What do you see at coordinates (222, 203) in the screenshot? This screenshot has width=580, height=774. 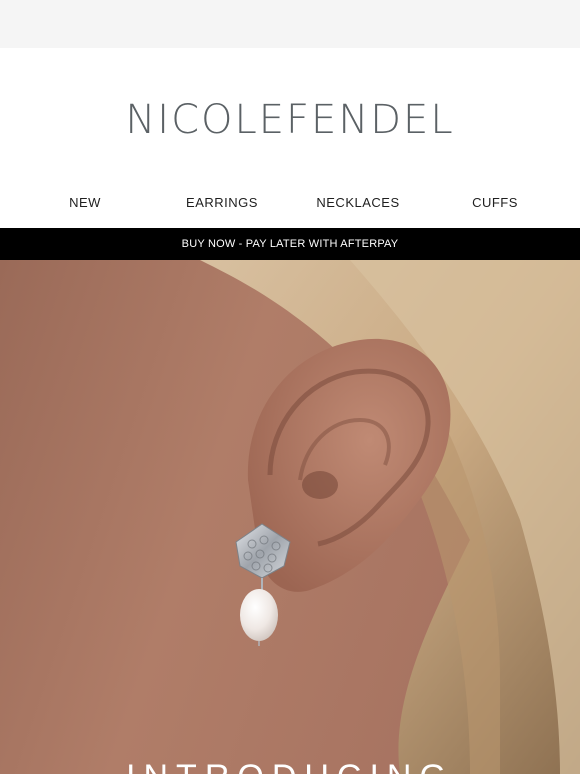 I see `nav-item-earrings: EARRINGS` at bounding box center [222, 203].